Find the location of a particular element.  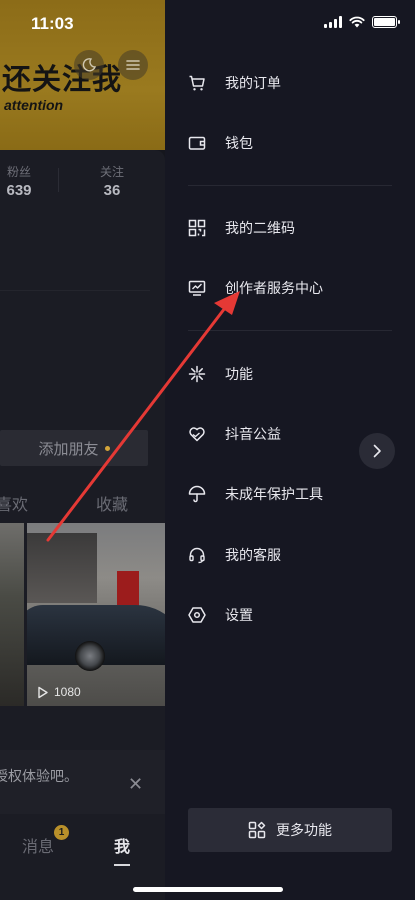

moon-mode-button is located at coordinates (89, 65).